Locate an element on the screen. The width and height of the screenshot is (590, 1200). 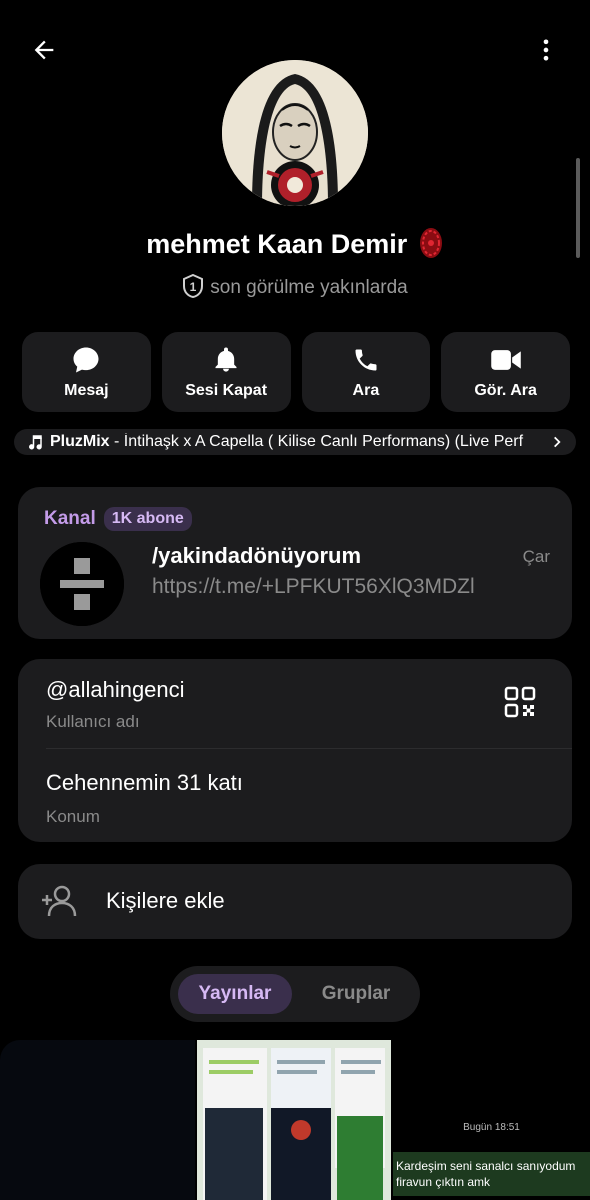
channel-header: Kanal 1K abone is located at coordinates (118, 519).